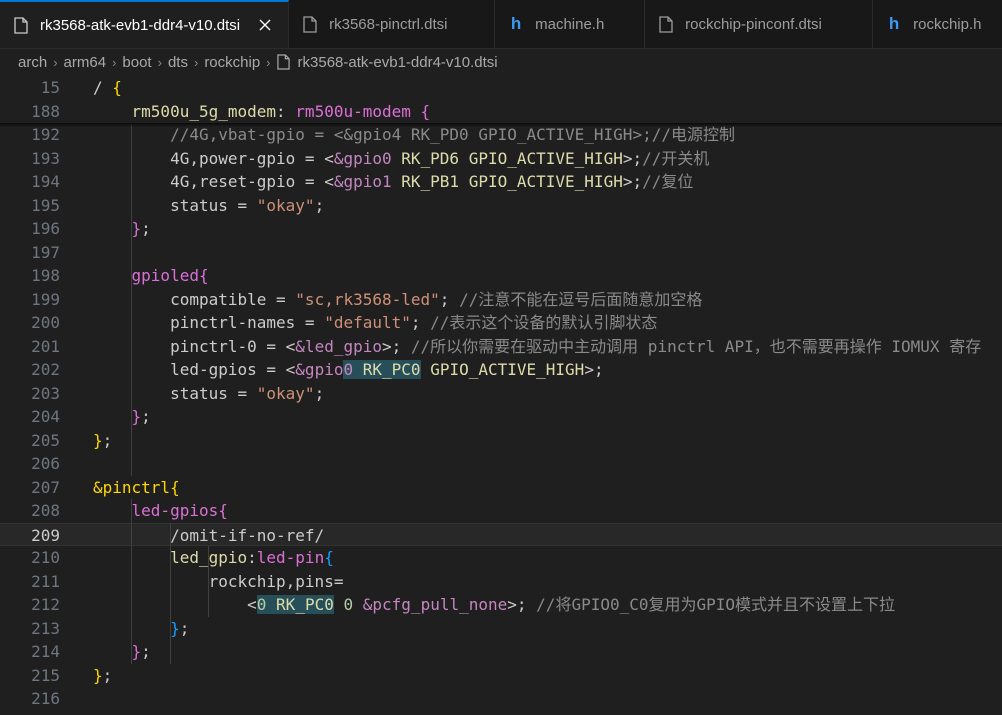 The width and height of the screenshot is (1002, 715). I want to click on line-number: 207, so click(45, 487).